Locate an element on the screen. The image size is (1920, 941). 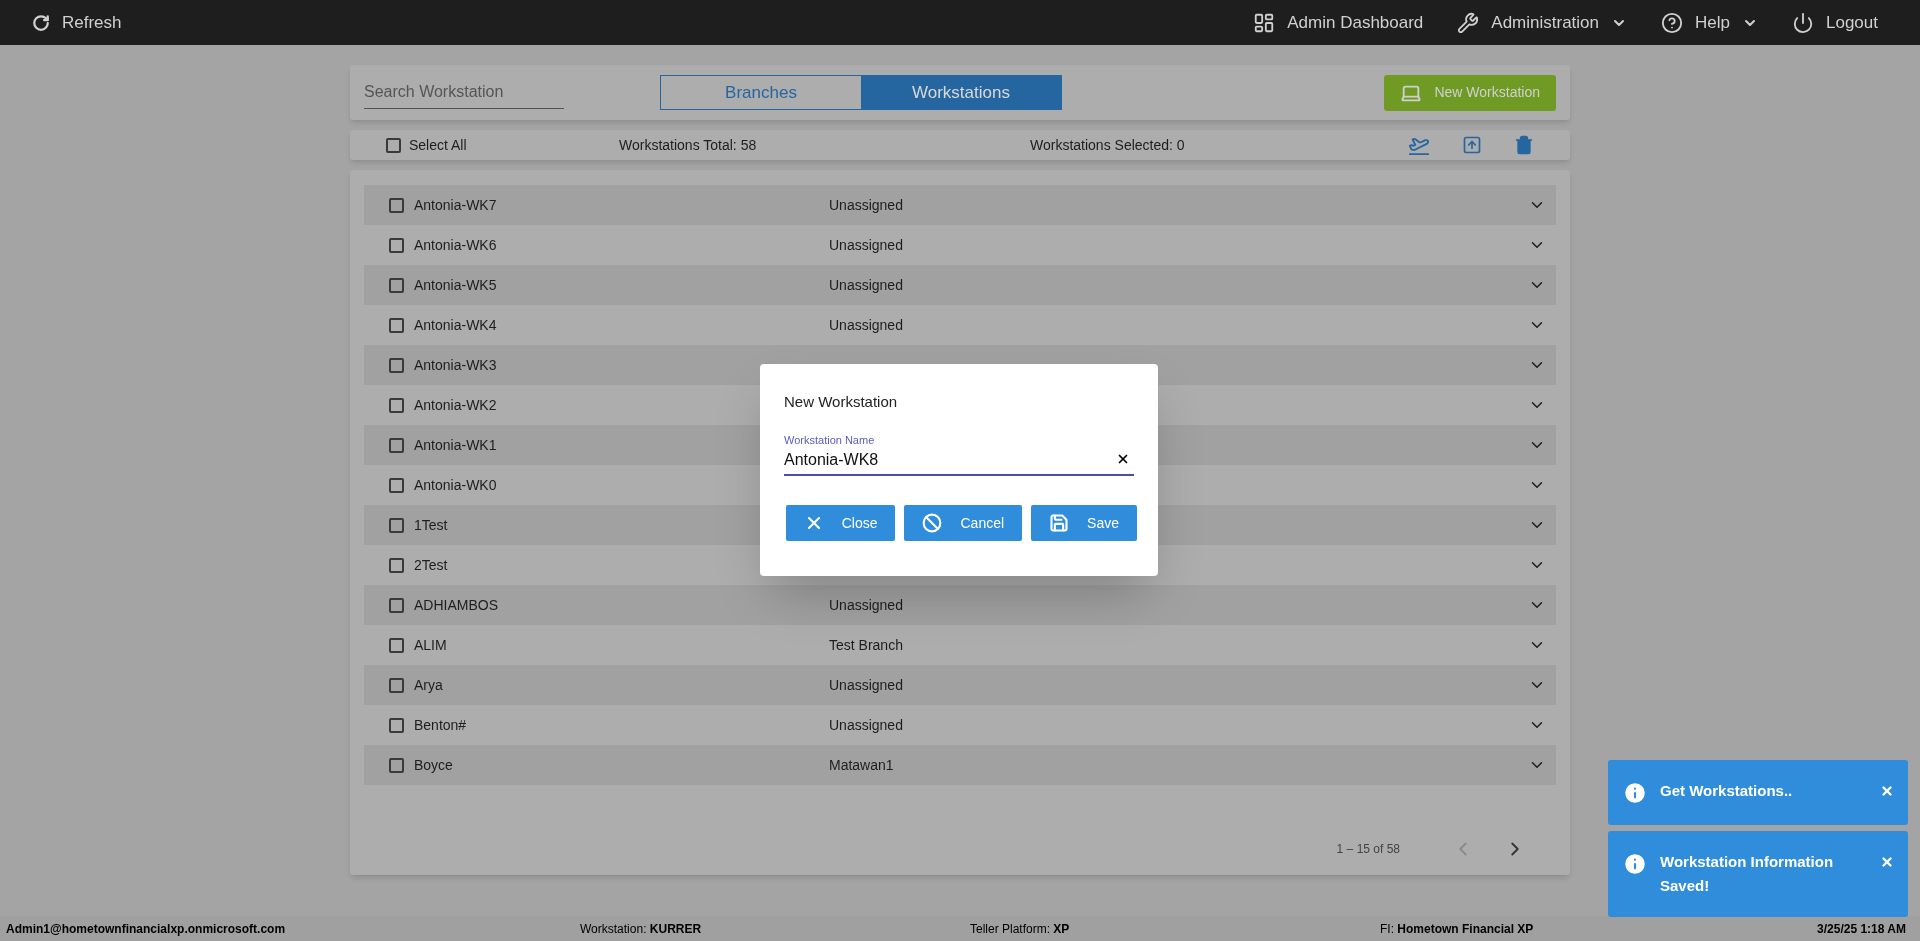
workstation-name: Antonia-WK7 is located at coordinates (455, 205).